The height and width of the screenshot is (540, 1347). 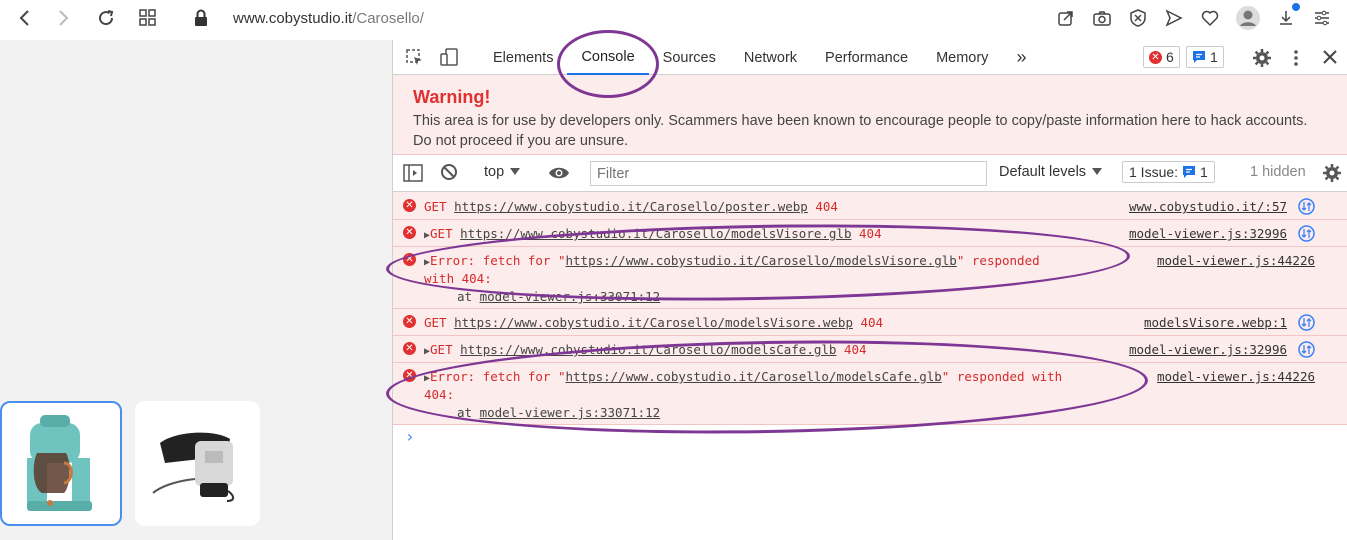 I want to click on warning-title: Warning!, so click(x=452, y=97).